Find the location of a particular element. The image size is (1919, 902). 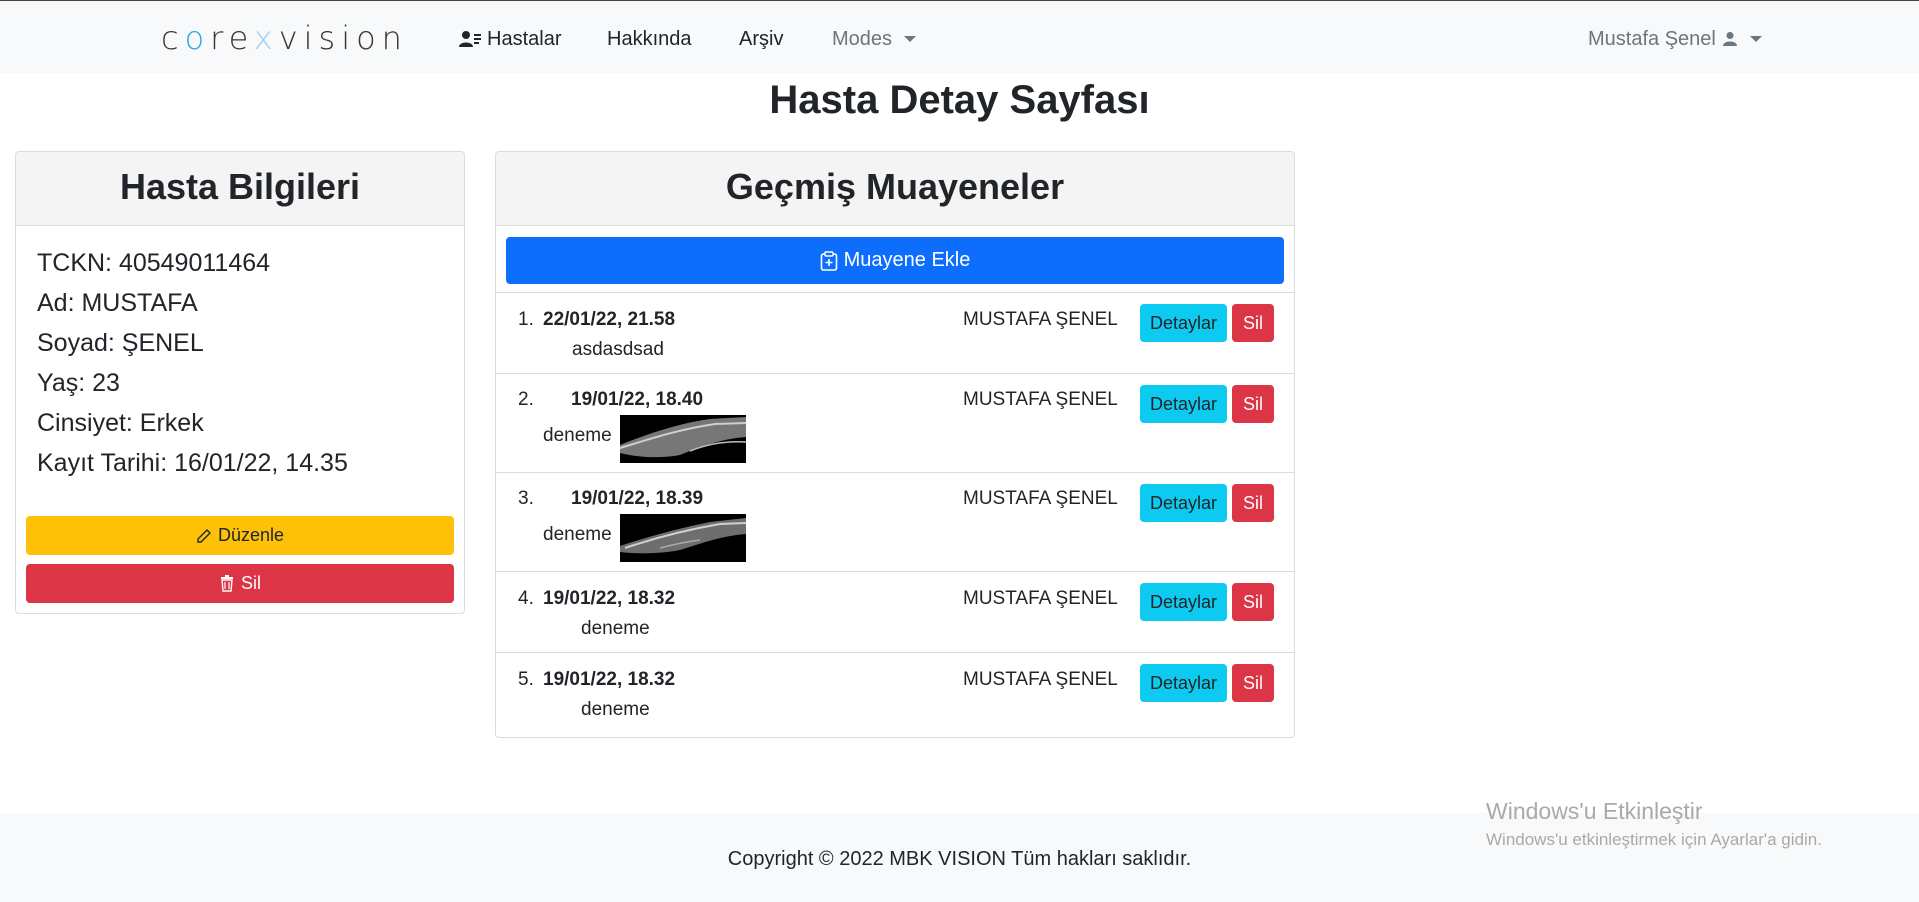

exam-number: 3. is located at coordinates (526, 498).